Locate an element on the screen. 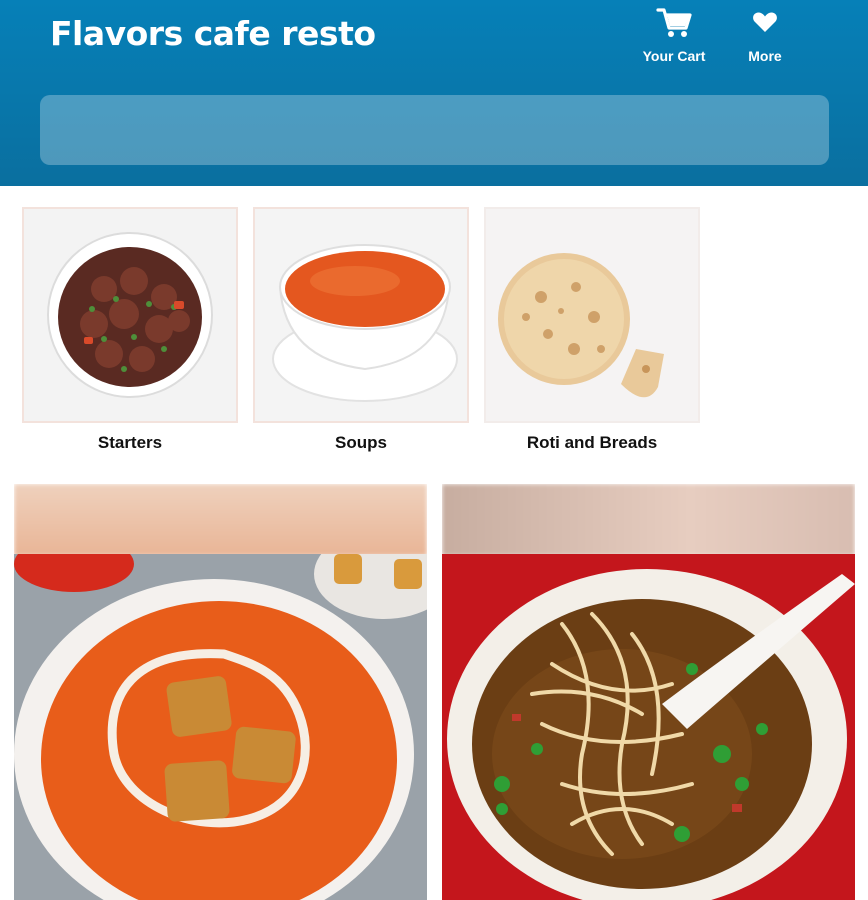  starters-image is located at coordinates (130, 315).